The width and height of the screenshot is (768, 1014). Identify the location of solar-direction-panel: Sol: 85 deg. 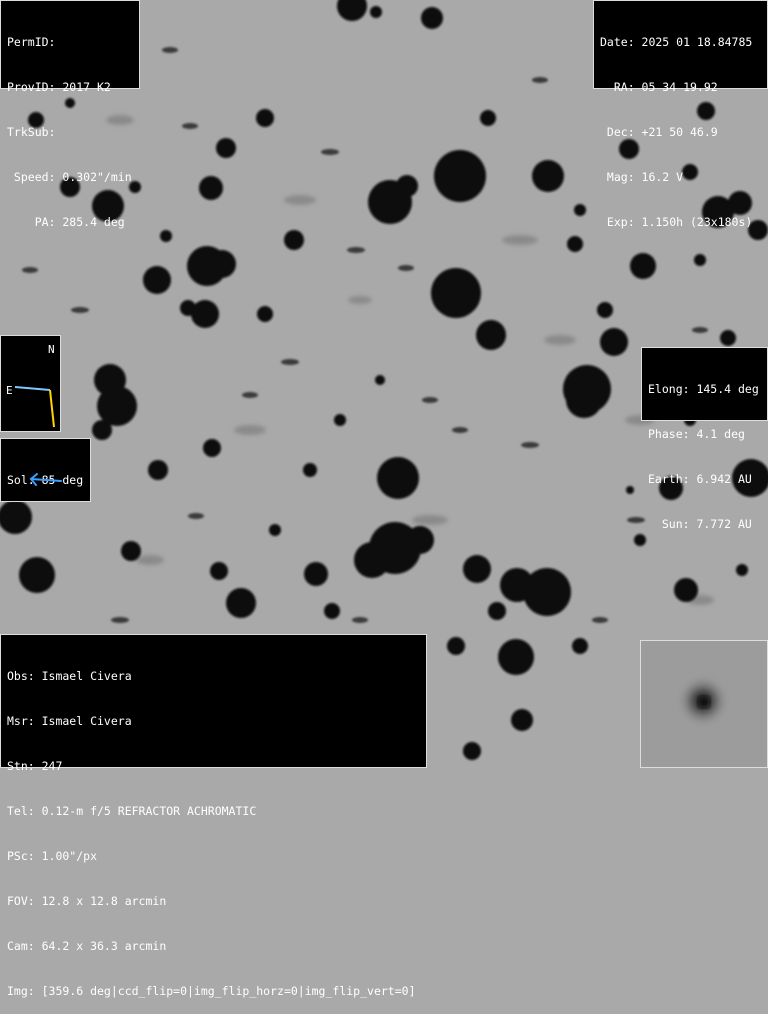
(45, 470).